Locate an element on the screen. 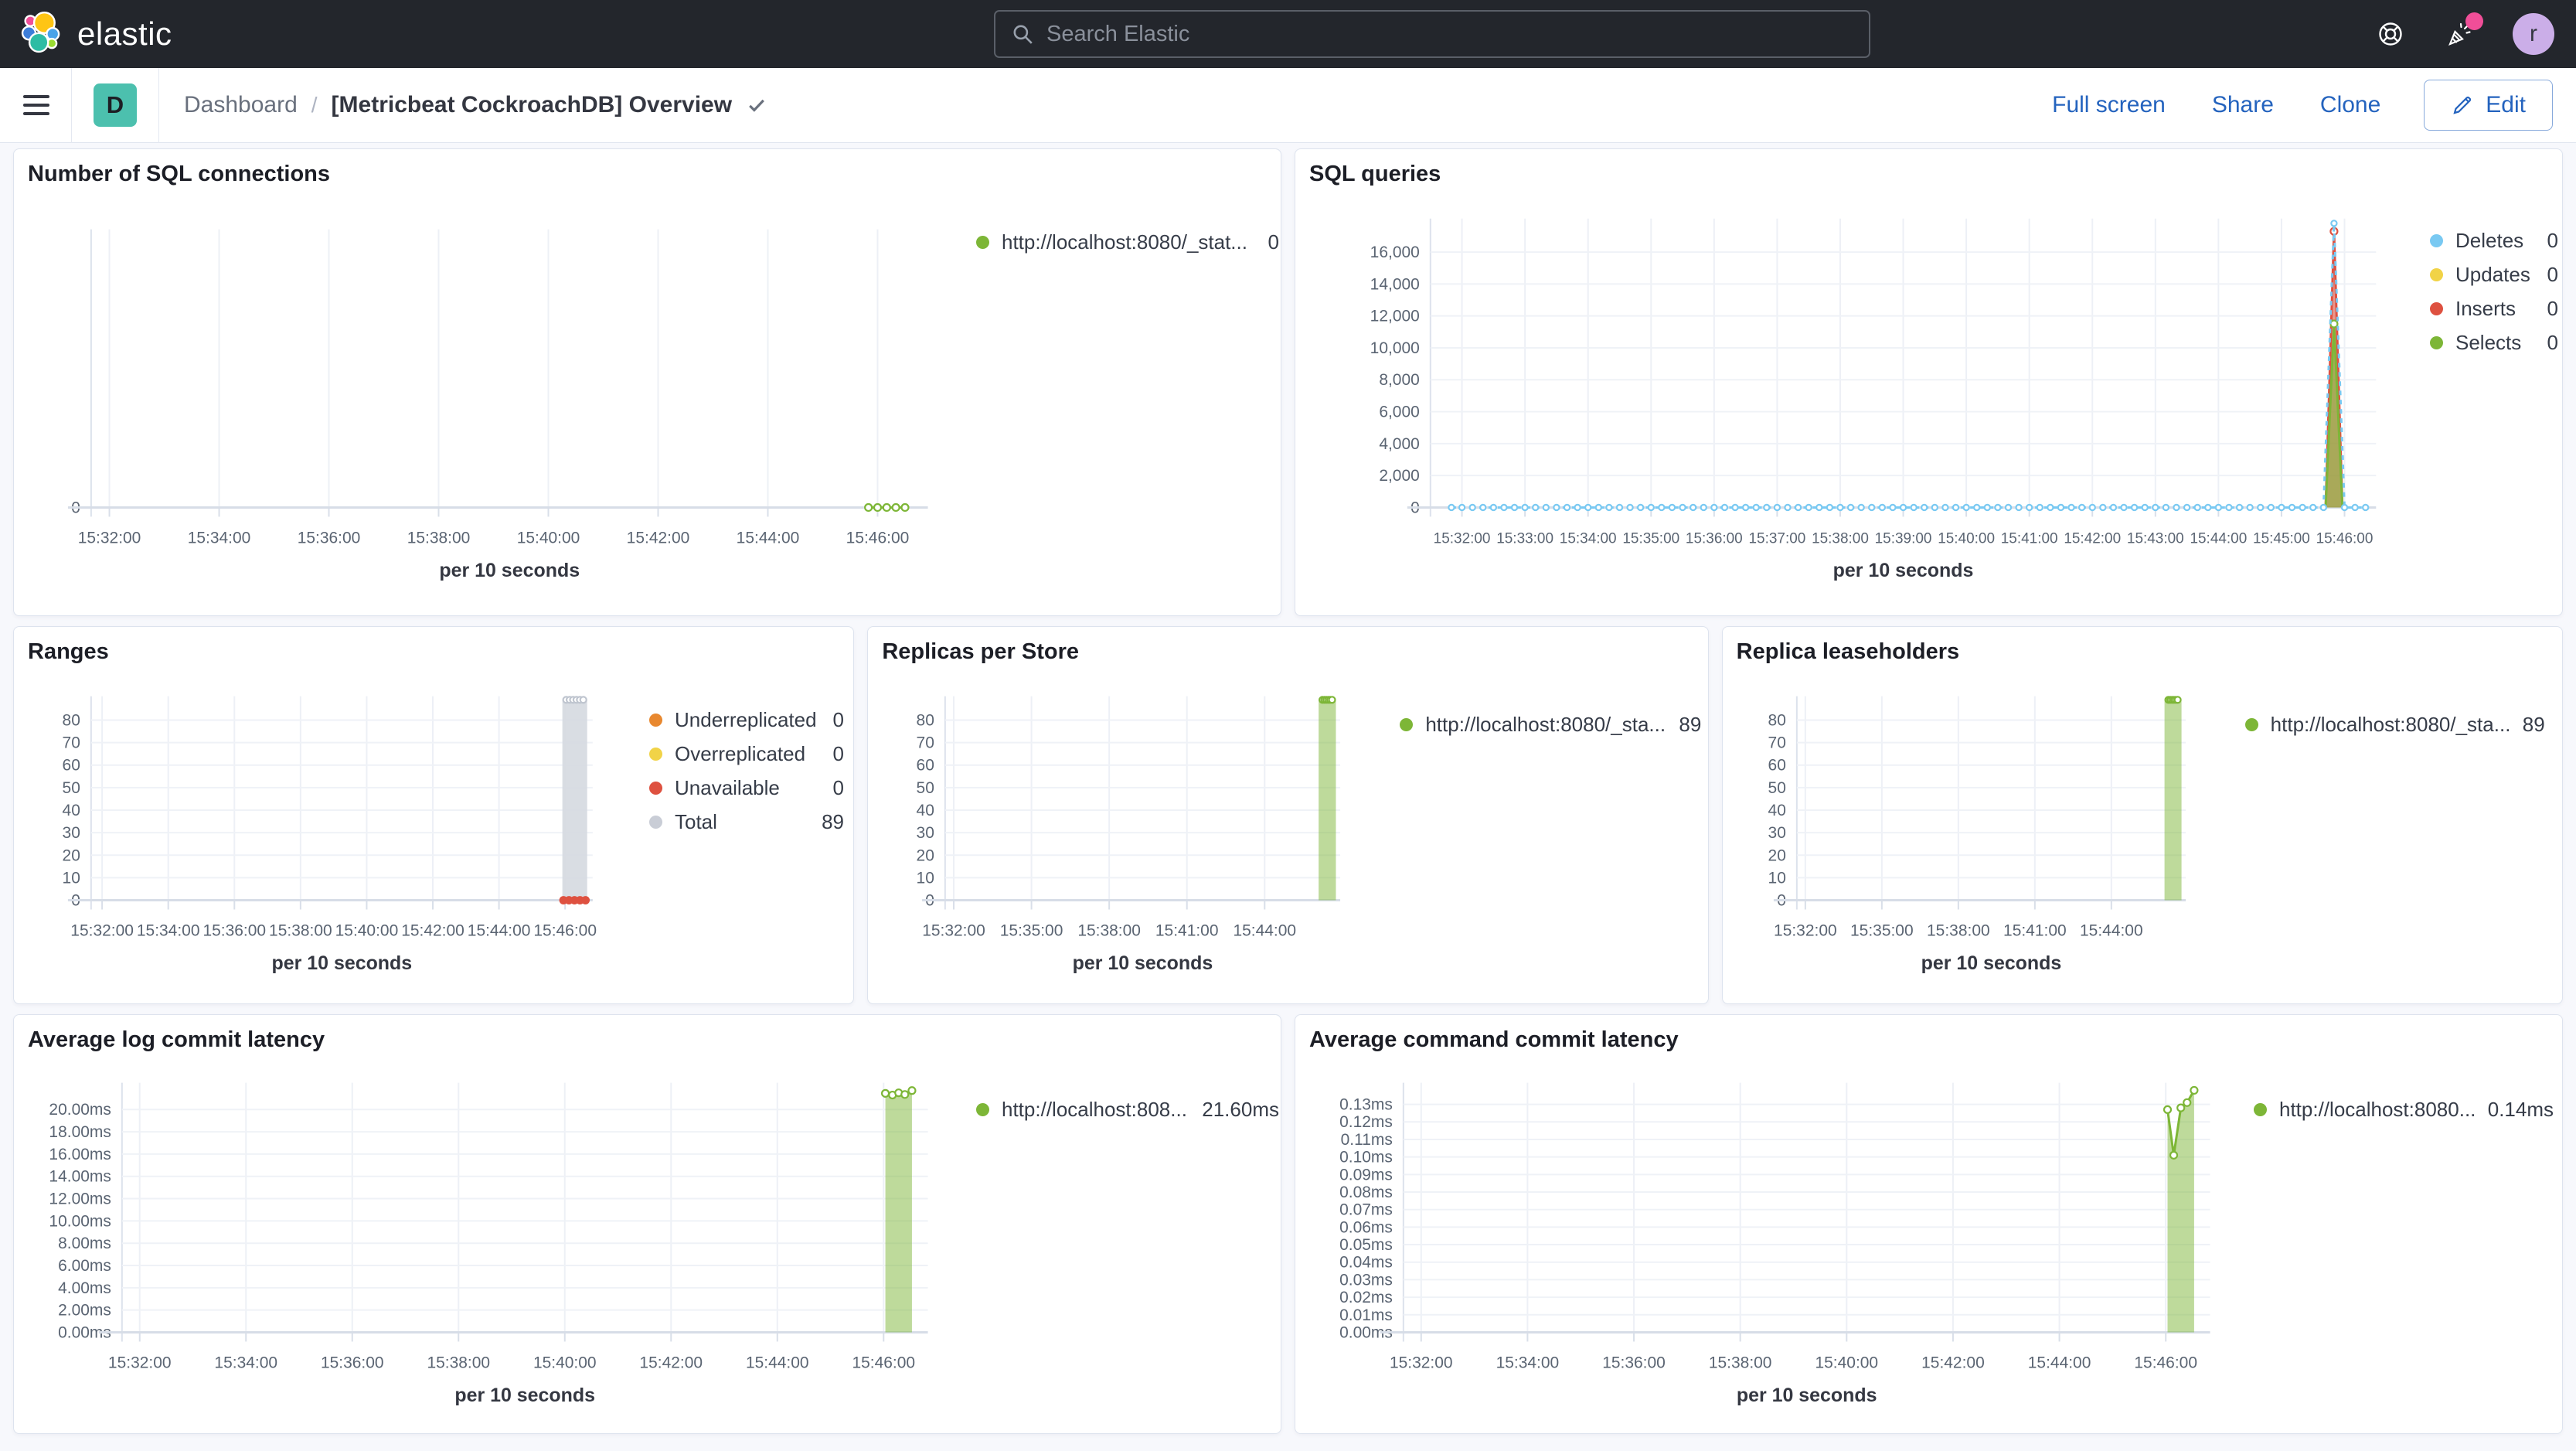 This screenshot has height=1451, width=2576. pencil-icon is located at coordinates (2462, 105).